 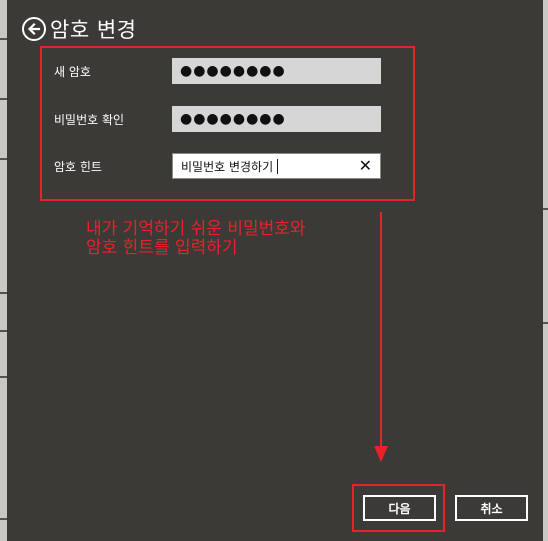 What do you see at coordinates (381, 454) in the screenshot?
I see `annotation-arrow-head` at bounding box center [381, 454].